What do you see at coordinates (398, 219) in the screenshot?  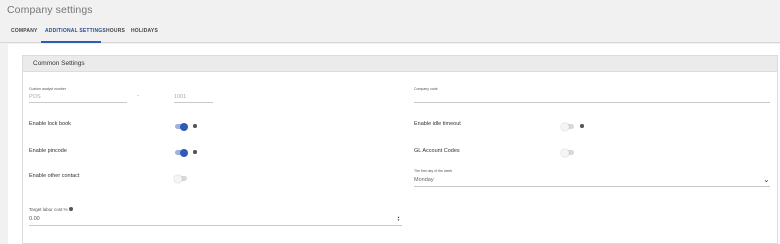 I see `stepper-arrows-icon: ▲ ▼` at bounding box center [398, 219].